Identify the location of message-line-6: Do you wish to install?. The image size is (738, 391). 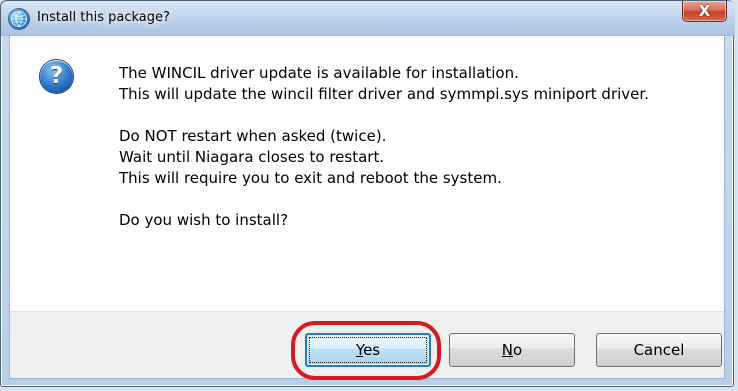
(204, 220).